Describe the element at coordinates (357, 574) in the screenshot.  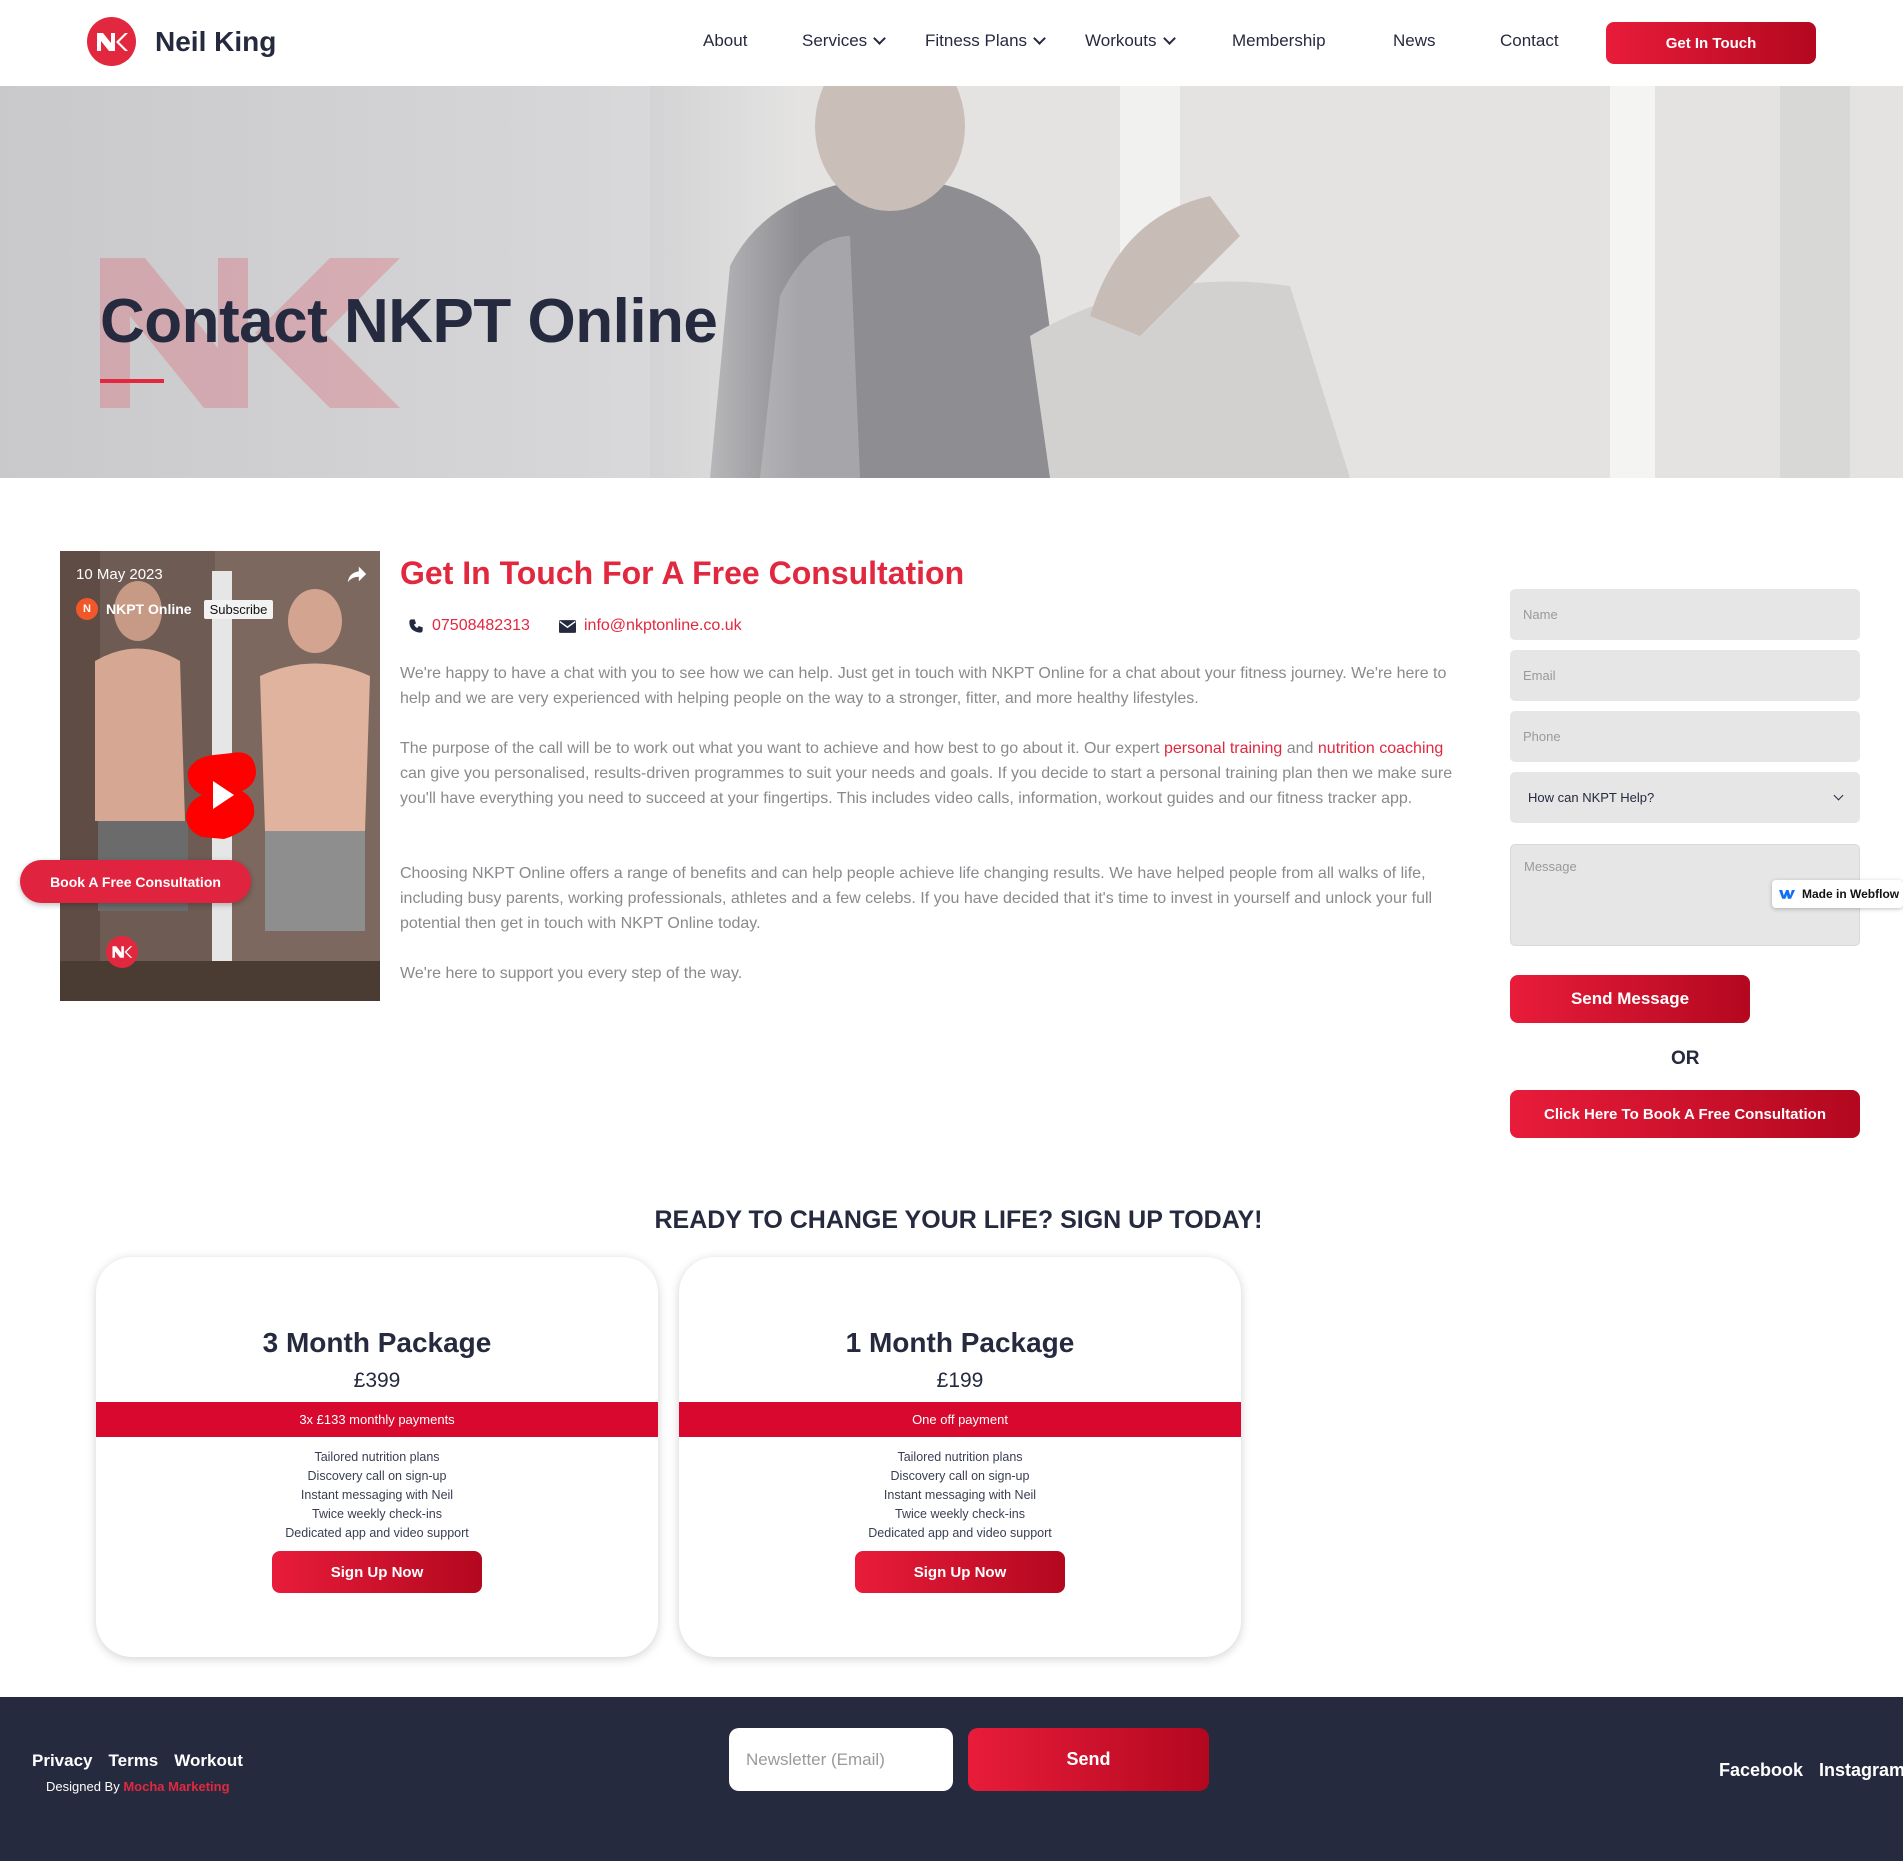
I see `share-icon` at that location.